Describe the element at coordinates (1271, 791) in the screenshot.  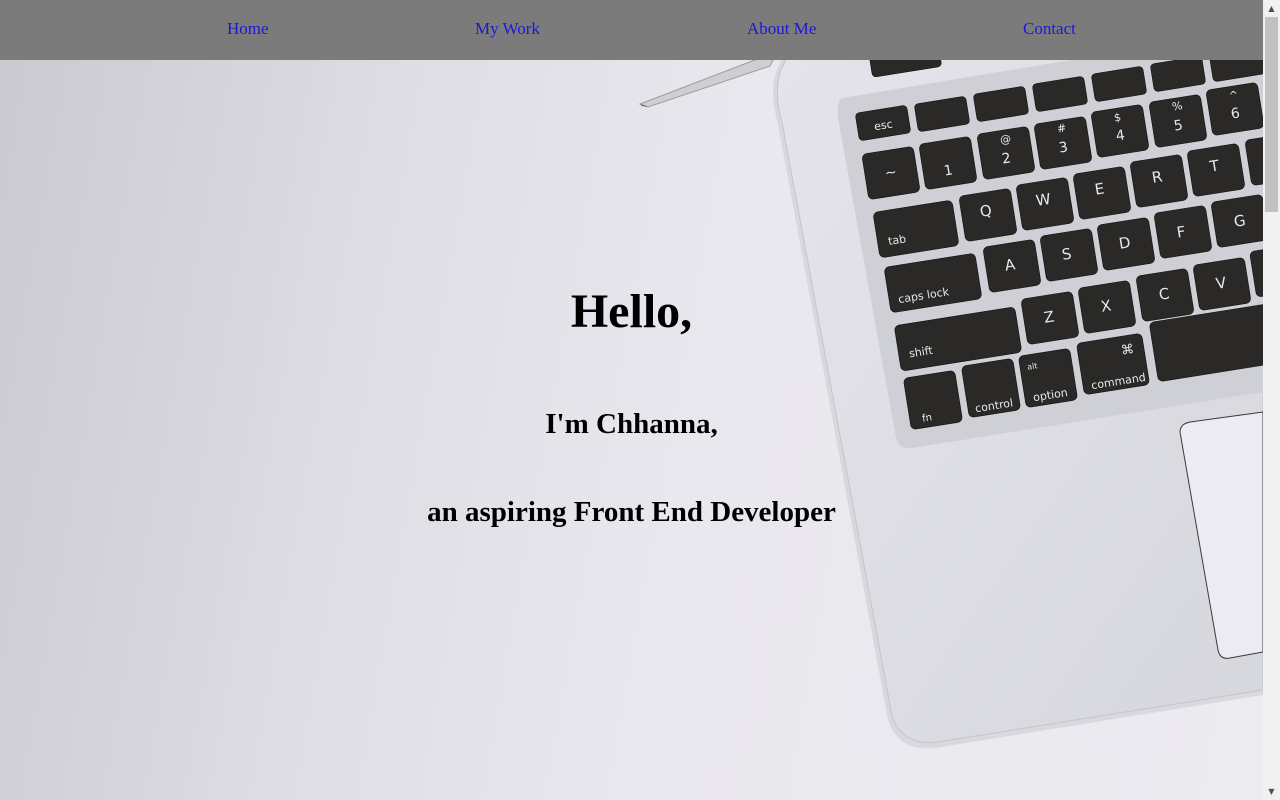
I see `scroll-down-arrow-icon: ▼` at that location.